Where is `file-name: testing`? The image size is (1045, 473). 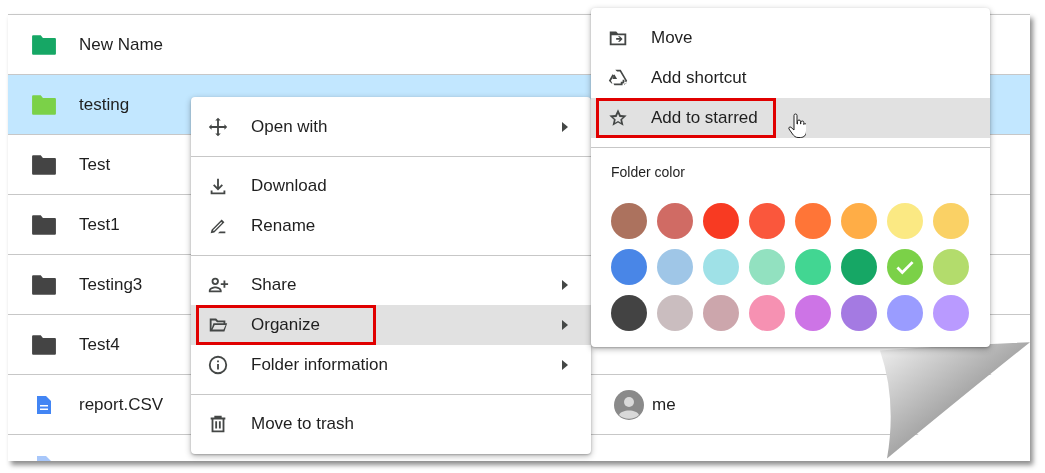
file-name: testing is located at coordinates (104, 104).